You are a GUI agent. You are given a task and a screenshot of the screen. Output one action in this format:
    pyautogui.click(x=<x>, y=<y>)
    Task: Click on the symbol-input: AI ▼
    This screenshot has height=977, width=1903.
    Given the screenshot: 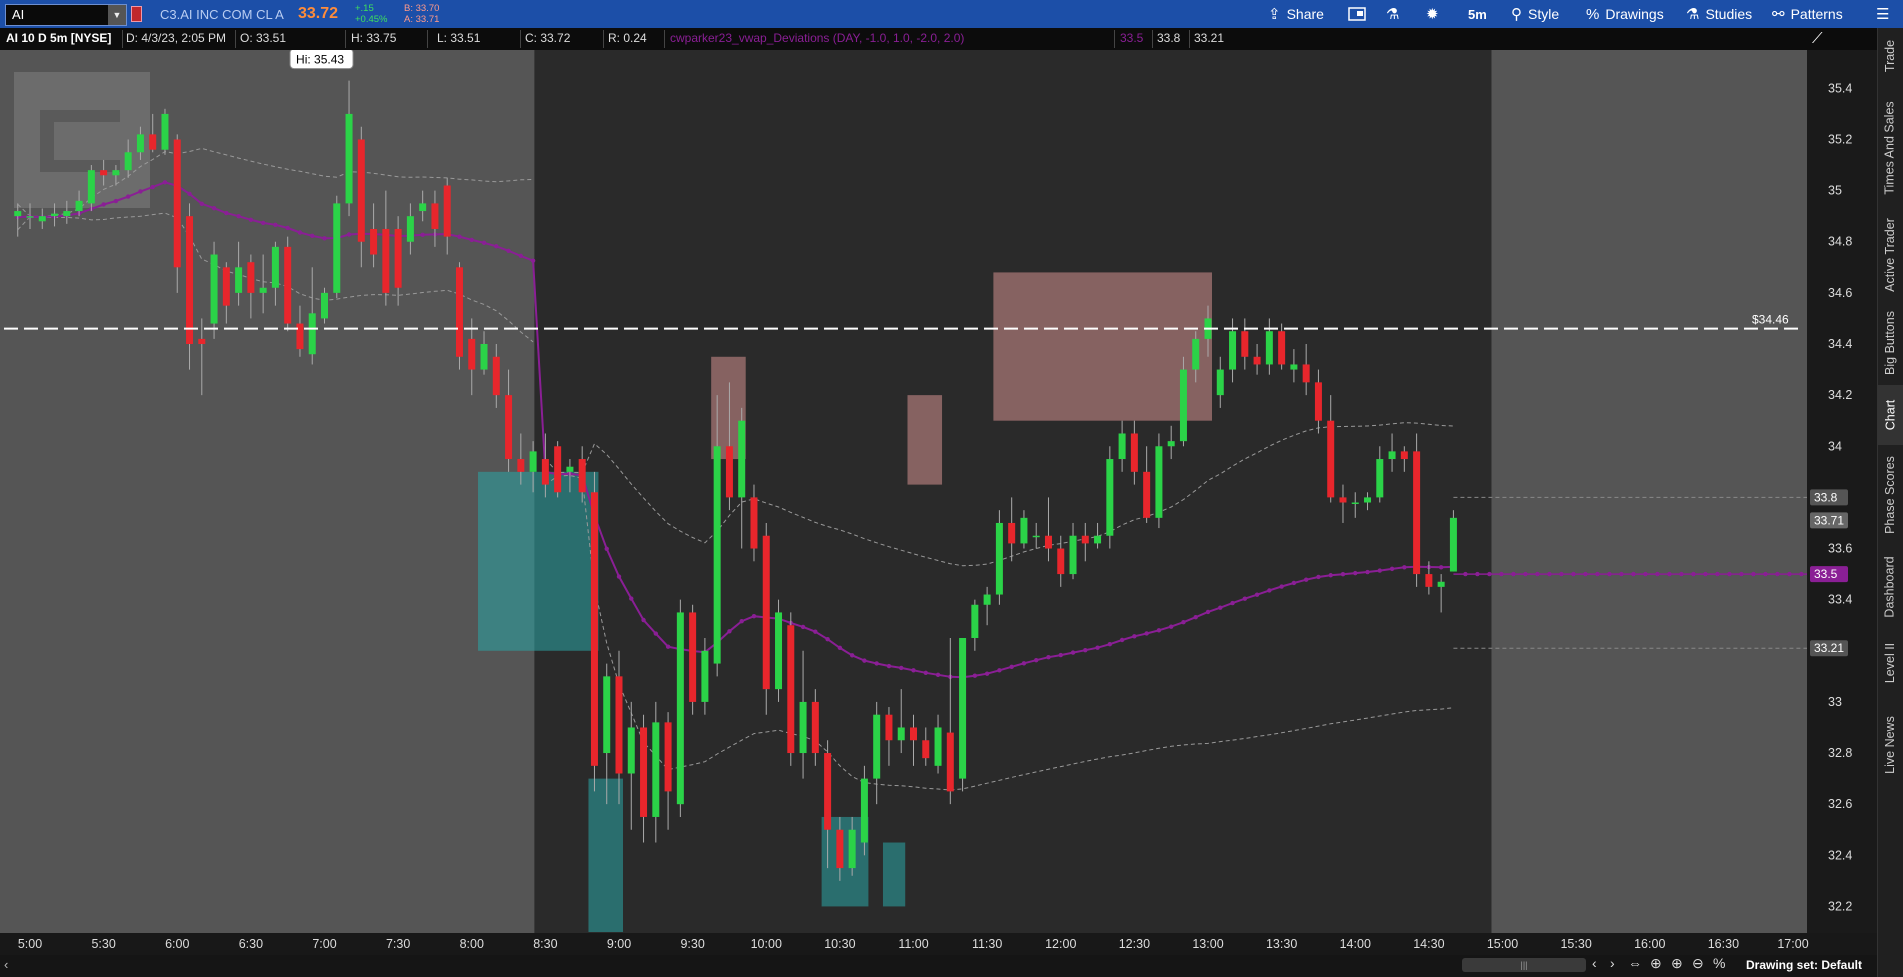 What is the action you would take?
    pyautogui.click(x=66, y=15)
    